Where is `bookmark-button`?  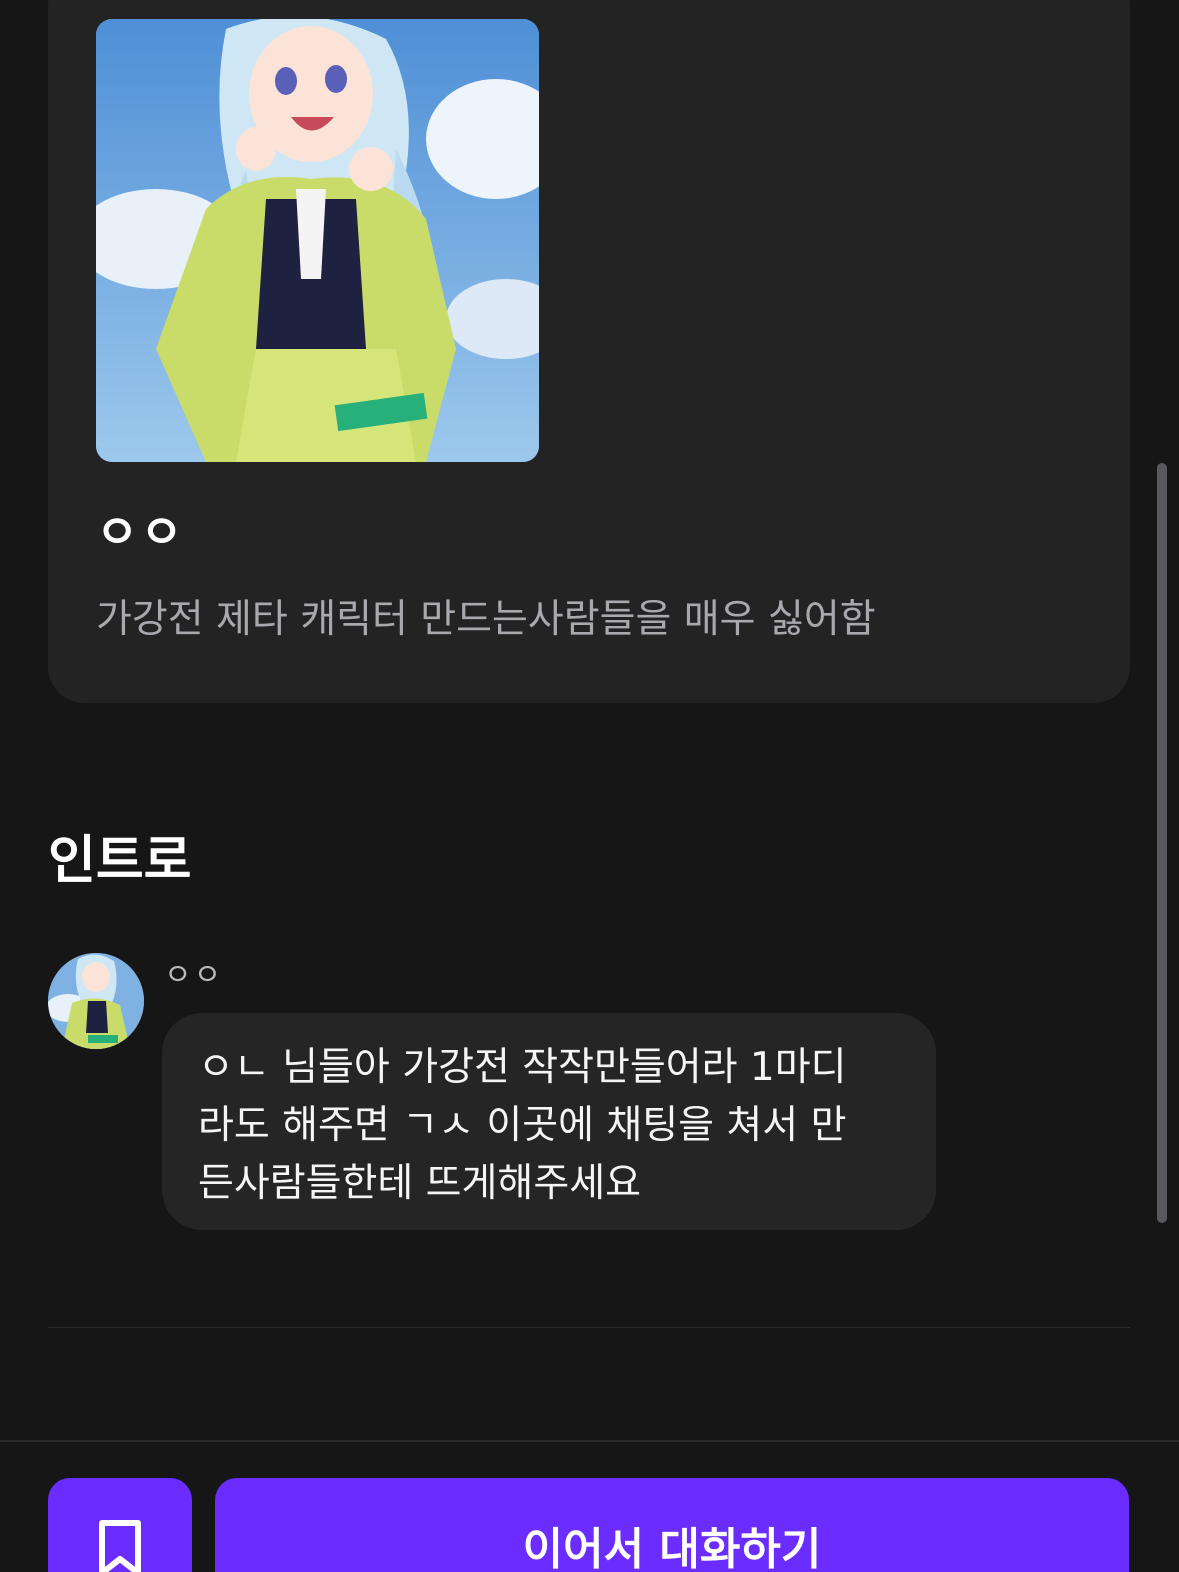 bookmark-button is located at coordinates (120, 1525).